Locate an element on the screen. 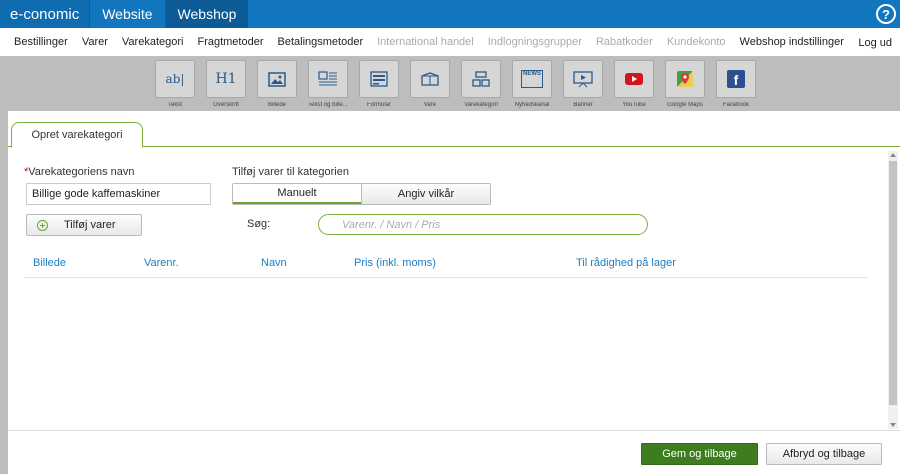 This screenshot has width=900, height=474. search-input: Varenr. / Navn / Pris is located at coordinates (483, 224).